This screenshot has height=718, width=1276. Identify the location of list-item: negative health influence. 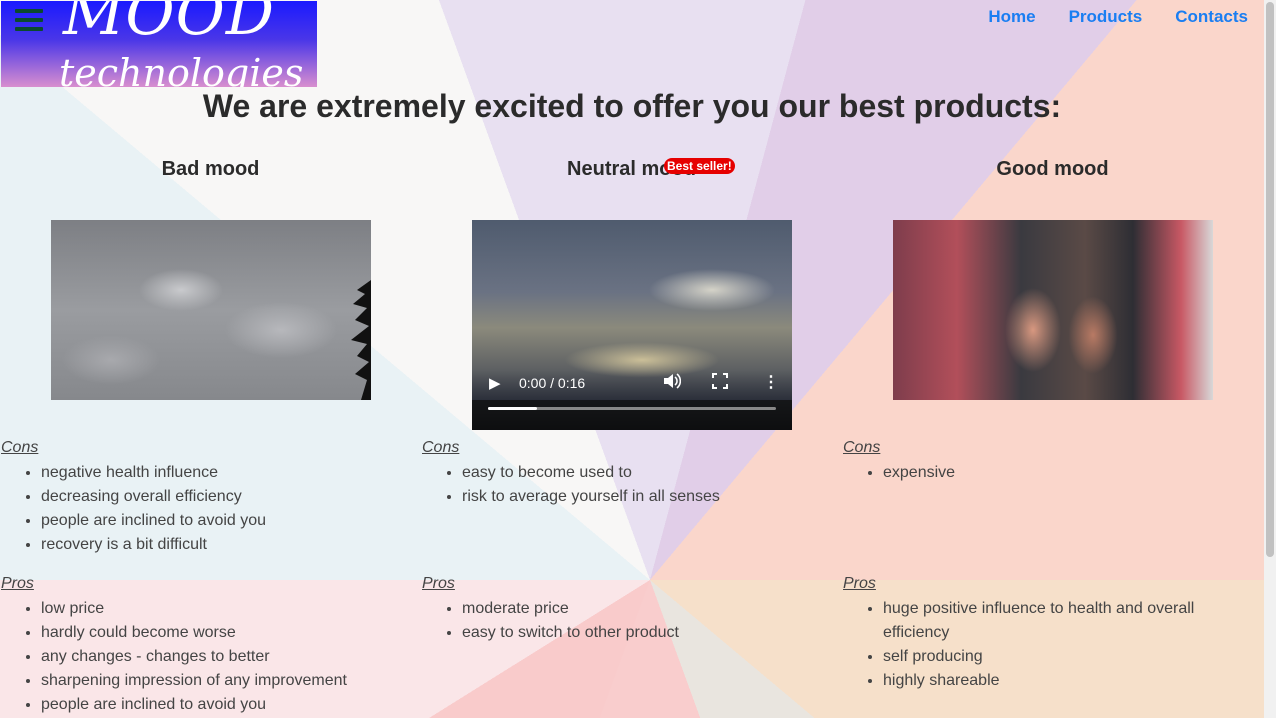
(231, 473).